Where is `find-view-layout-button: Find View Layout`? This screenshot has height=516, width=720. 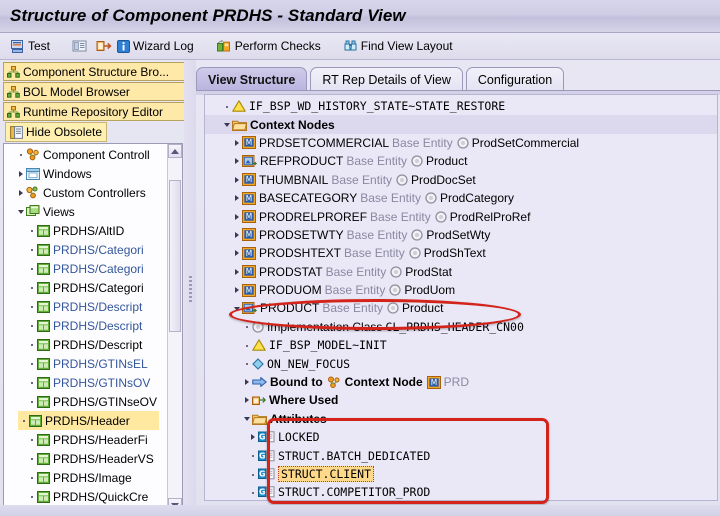
find-view-layout-button: Find View Layout is located at coordinates (398, 46).